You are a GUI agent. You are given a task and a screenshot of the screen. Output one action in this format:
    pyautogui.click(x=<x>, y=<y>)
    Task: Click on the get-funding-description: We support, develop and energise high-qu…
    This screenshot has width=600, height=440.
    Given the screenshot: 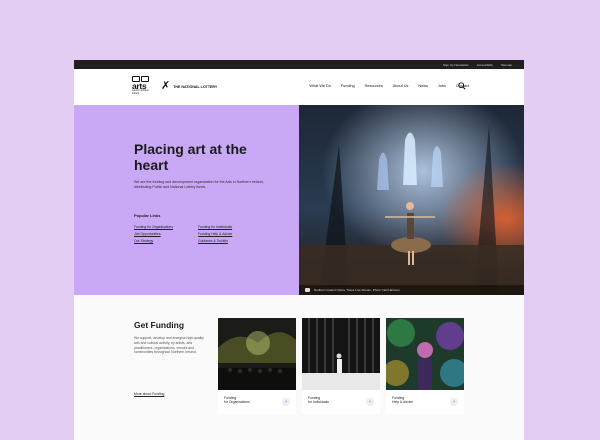 What is the action you would take?
    pyautogui.click(x=169, y=345)
    